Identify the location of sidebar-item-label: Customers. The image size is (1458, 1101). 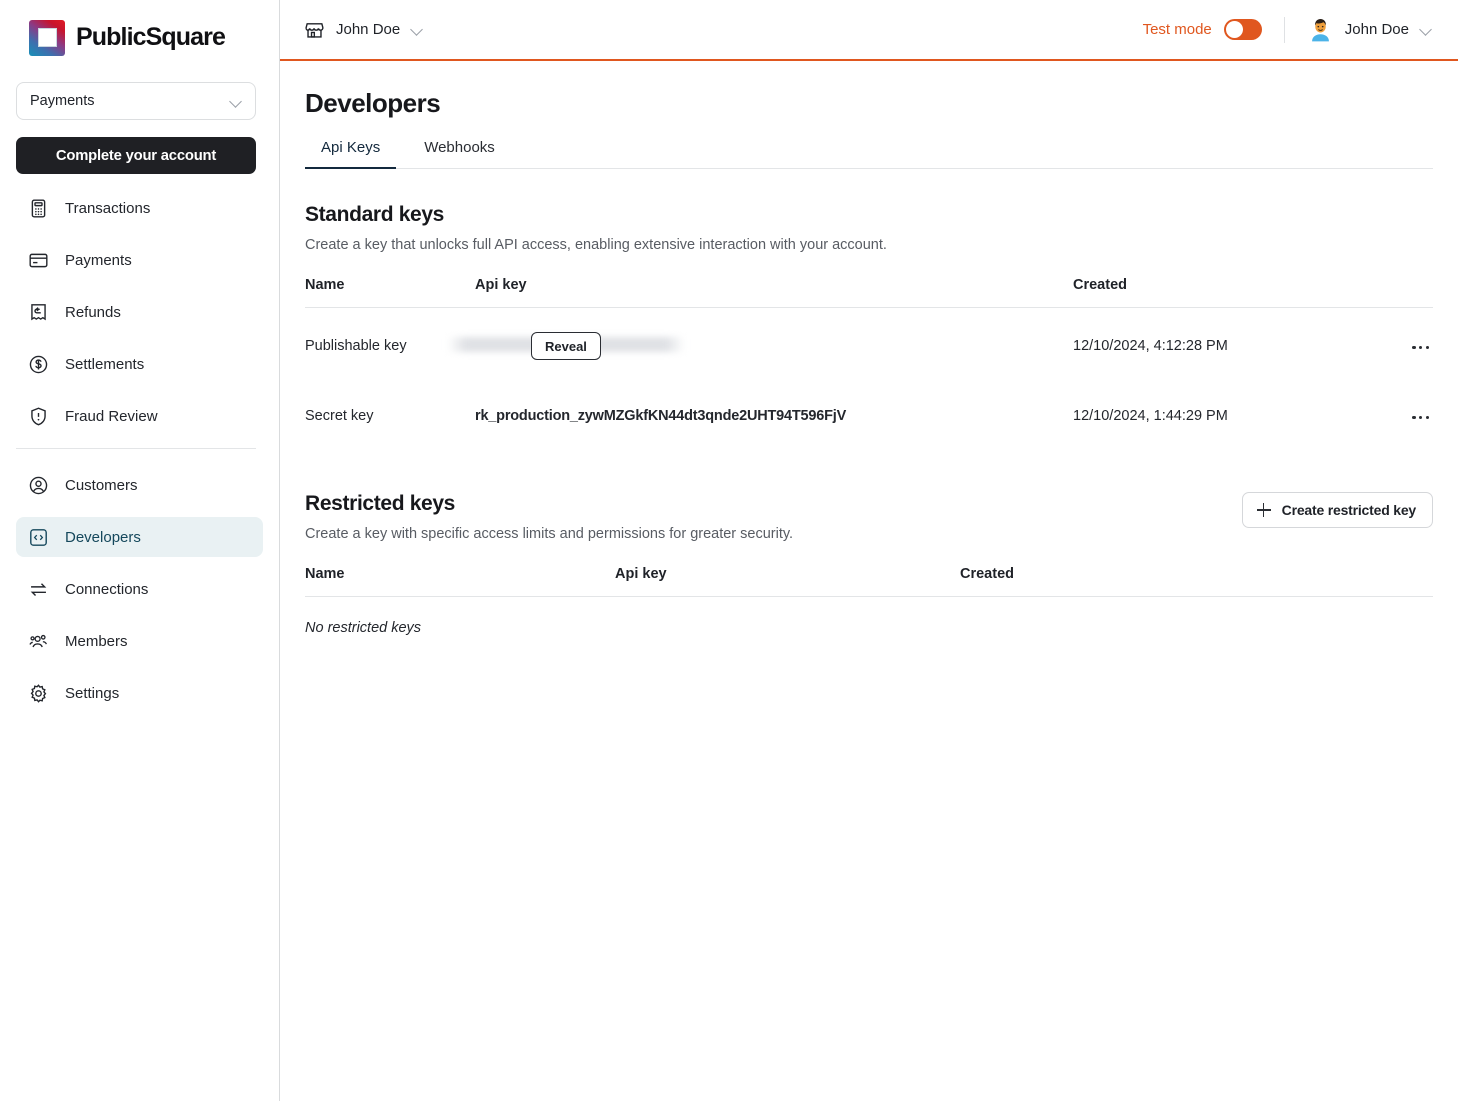
(101, 485).